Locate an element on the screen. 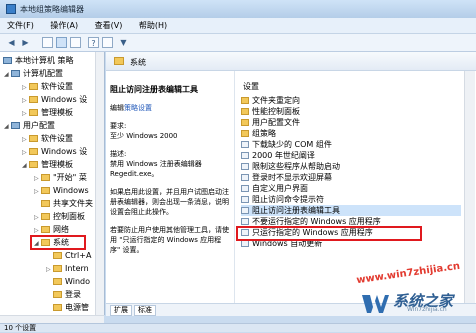 The height and width of the screenshot is (333, 476). setting-row: 文件夹重定向 is located at coordinates (351, 100).